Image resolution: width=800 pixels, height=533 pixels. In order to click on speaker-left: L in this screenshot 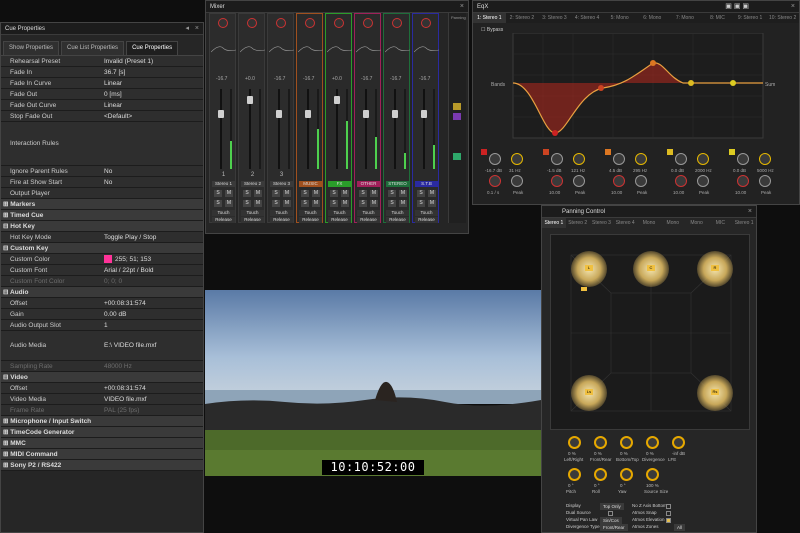, I will do `click(589, 269)`.